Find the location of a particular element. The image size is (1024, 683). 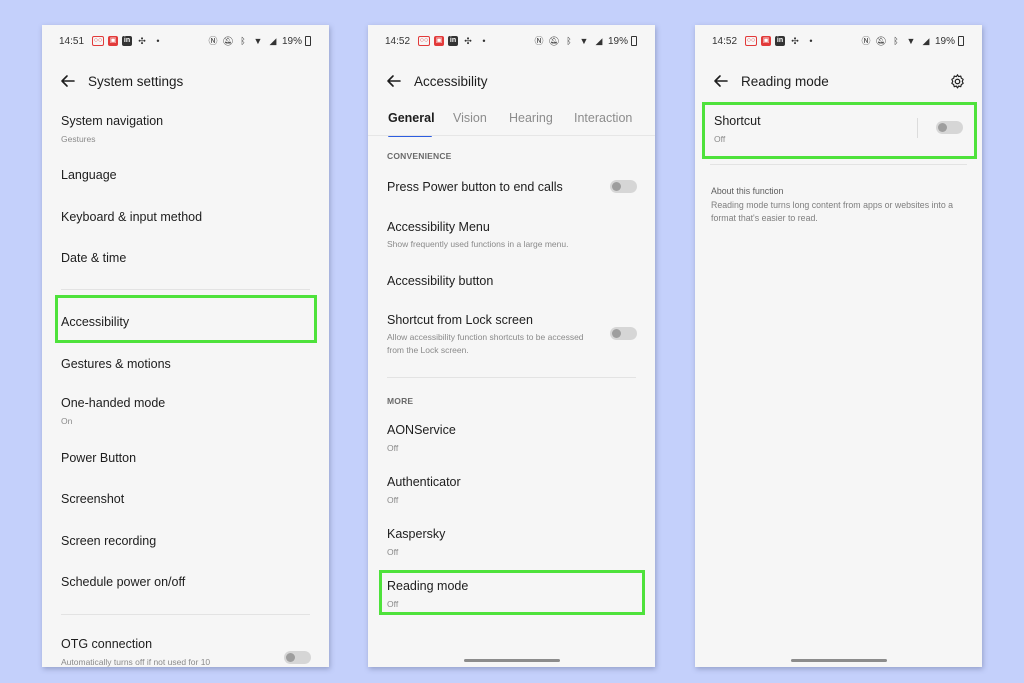

settings-item-screenshot: Screenshot is located at coordinates (92, 499).